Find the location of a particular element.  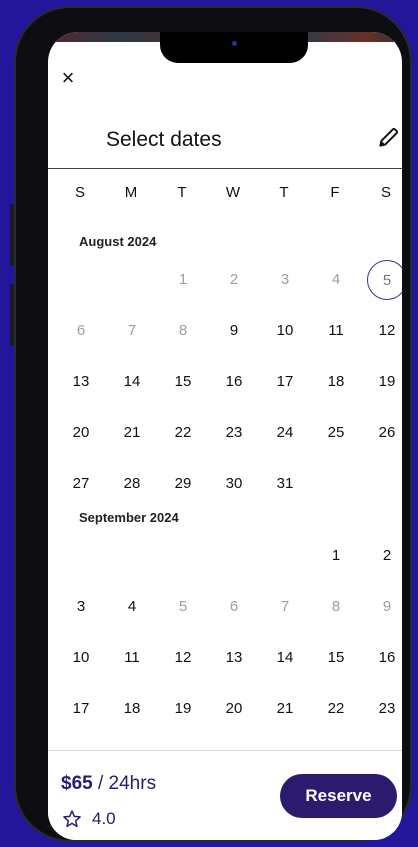

calendar-day: 26 is located at coordinates (384, 433).